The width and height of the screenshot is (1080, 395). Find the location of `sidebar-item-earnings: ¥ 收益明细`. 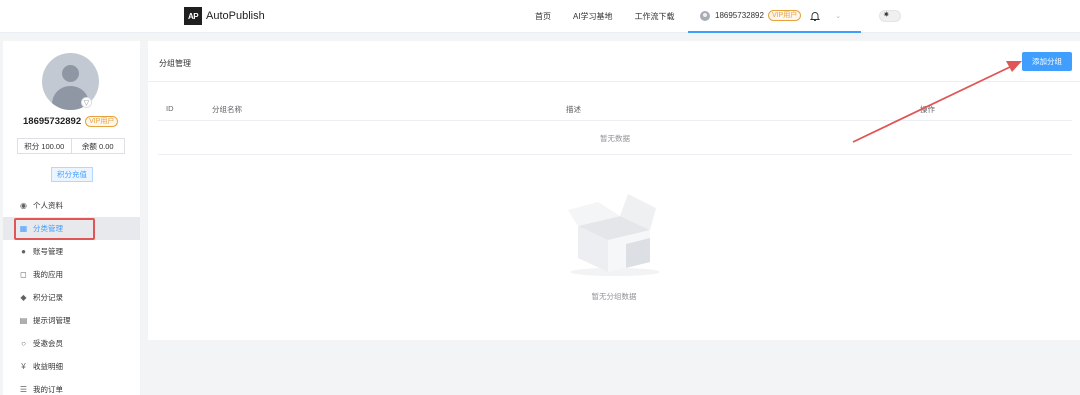

sidebar-item-earnings: ¥ 收益明细 is located at coordinates (71, 366).